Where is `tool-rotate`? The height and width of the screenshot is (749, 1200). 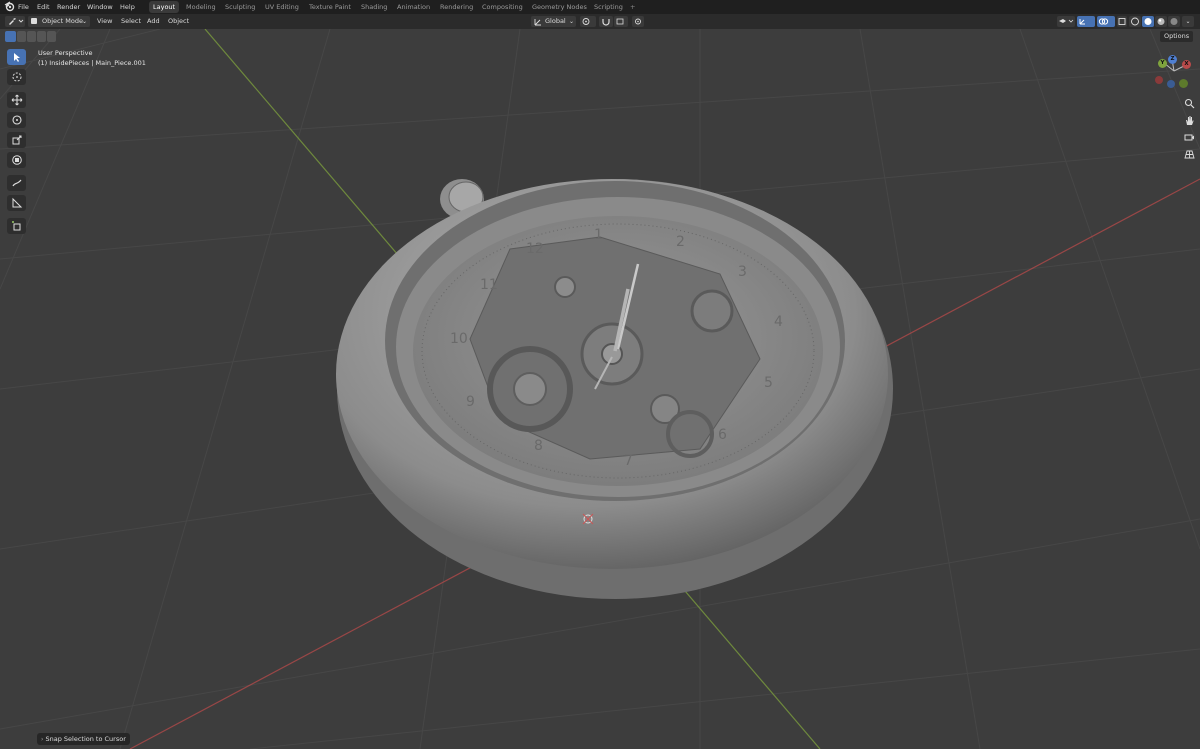
tool-rotate is located at coordinates (16, 120).